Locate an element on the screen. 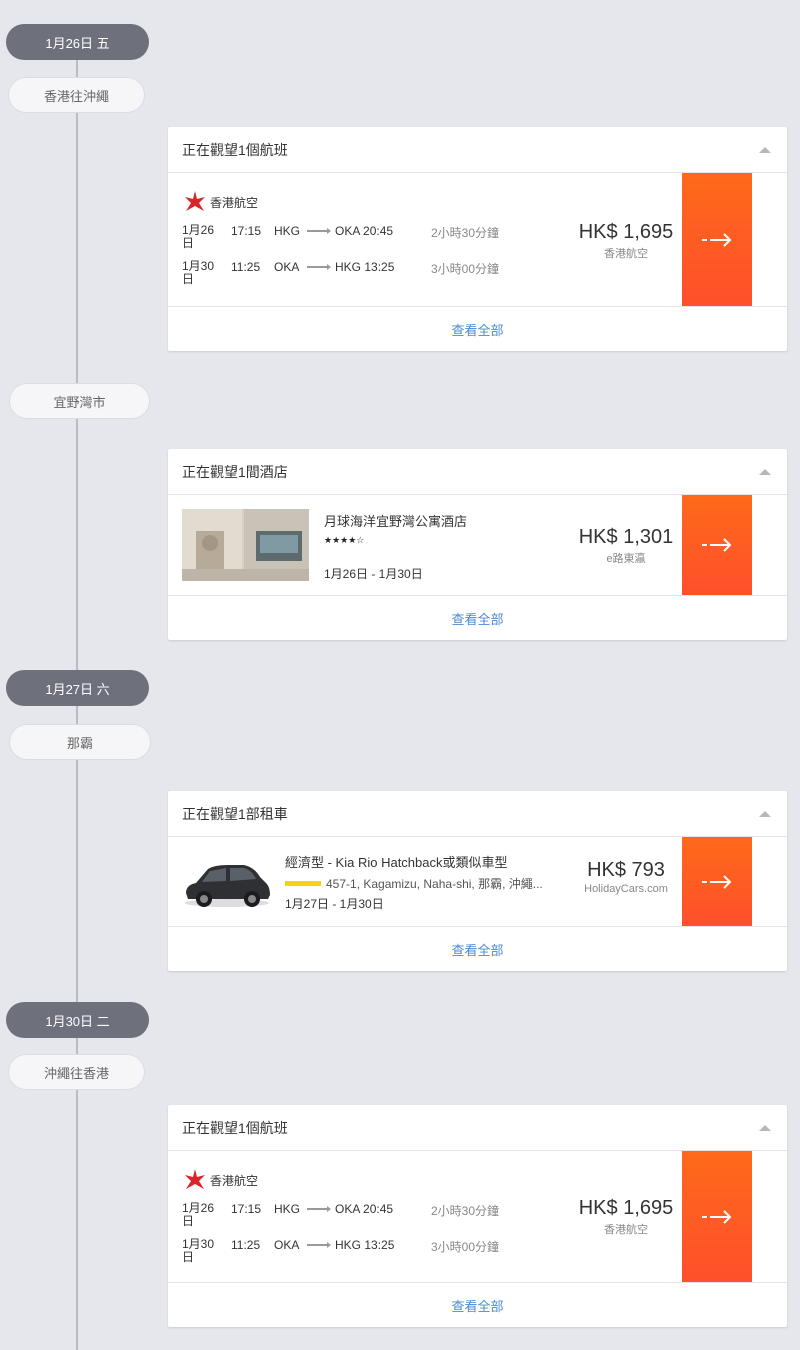 Image resolution: width=800 pixels, height=1350 pixels. price-box: HK$ 1,301 e路東瀛 is located at coordinates (626, 546).